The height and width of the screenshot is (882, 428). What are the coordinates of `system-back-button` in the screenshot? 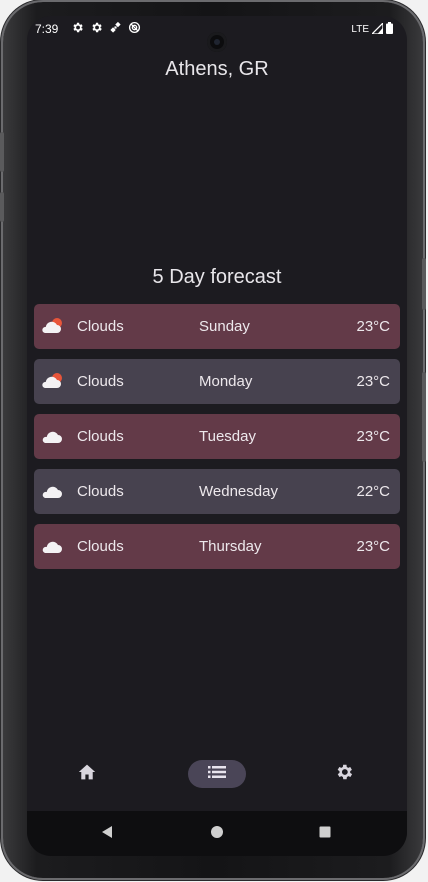 It's located at (107, 834).